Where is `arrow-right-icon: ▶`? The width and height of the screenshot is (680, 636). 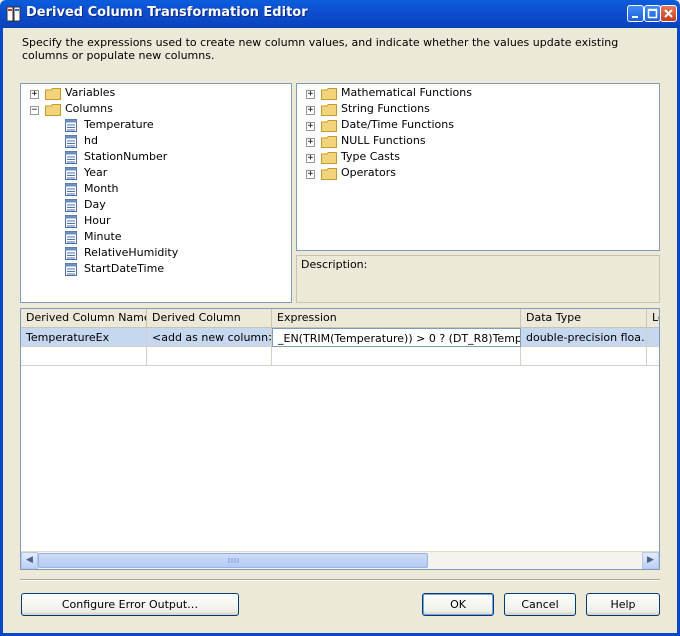
arrow-right-icon: ▶ is located at coordinates (650, 560).